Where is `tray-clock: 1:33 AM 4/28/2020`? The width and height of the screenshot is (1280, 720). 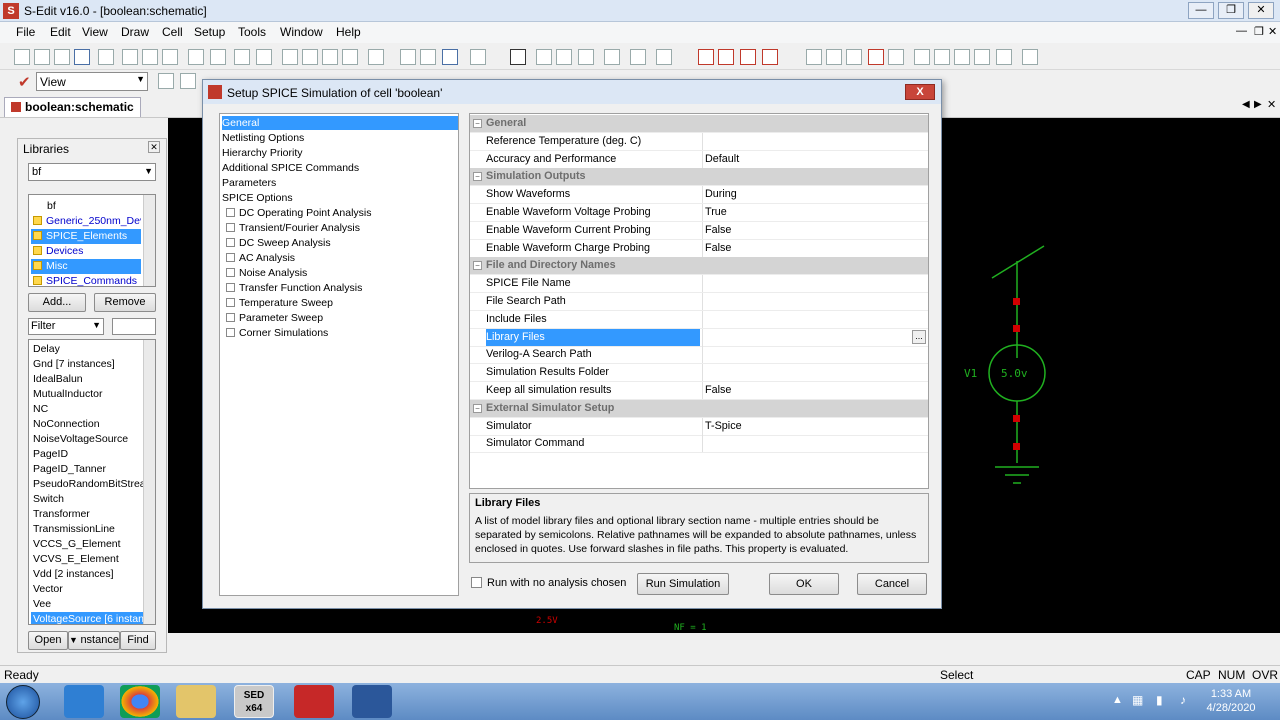 tray-clock: 1:33 AM 4/28/2020 is located at coordinates (1231, 701).